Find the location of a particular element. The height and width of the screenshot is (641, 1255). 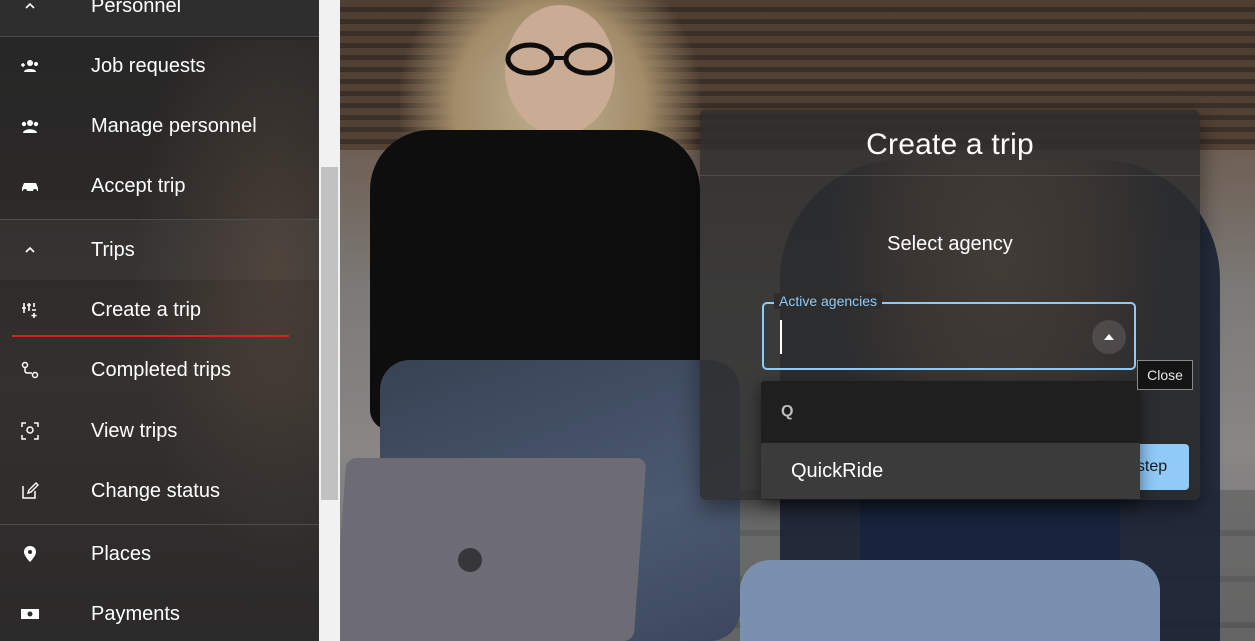

agency-search-input is located at coordinates (924, 337).